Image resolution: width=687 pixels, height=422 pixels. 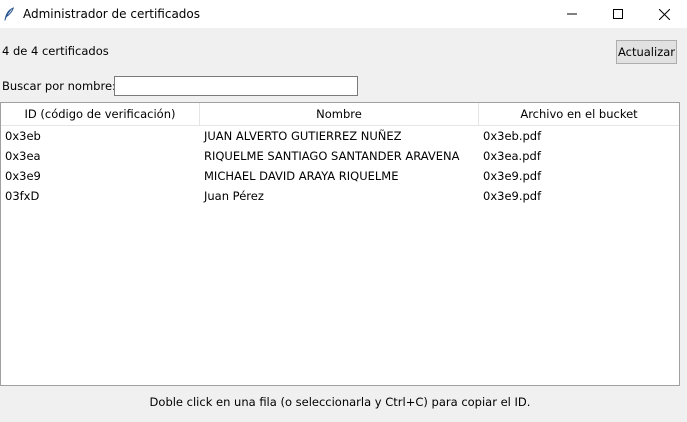 I want to click on minimize-icon, so click(x=572, y=14).